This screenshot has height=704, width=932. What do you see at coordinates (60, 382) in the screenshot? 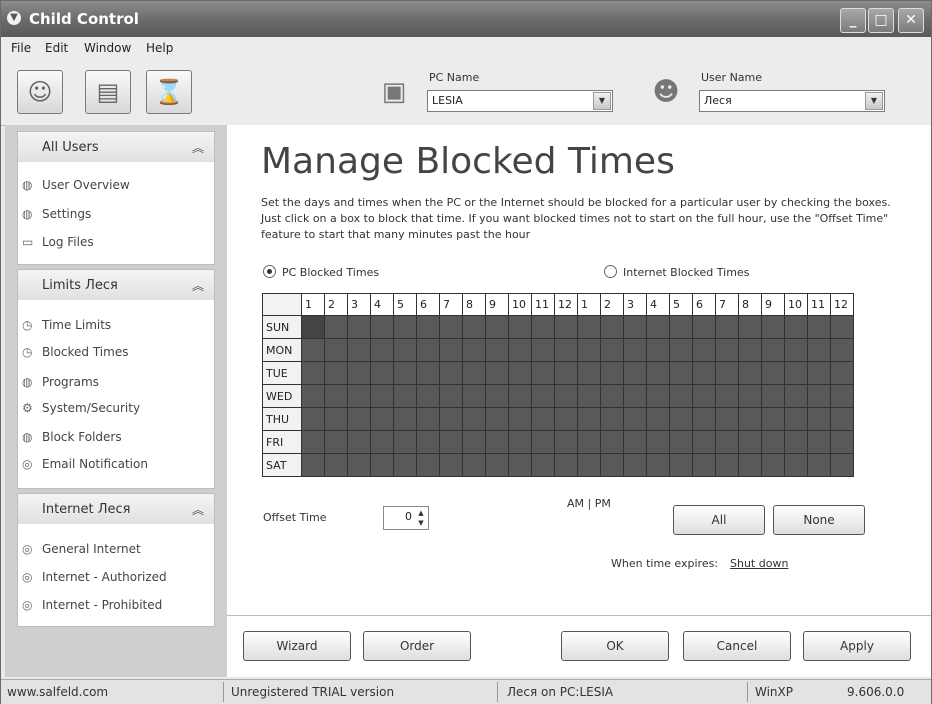
I see `sidebar-item-programs: ◍ Programs` at bounding box center [60, 382].